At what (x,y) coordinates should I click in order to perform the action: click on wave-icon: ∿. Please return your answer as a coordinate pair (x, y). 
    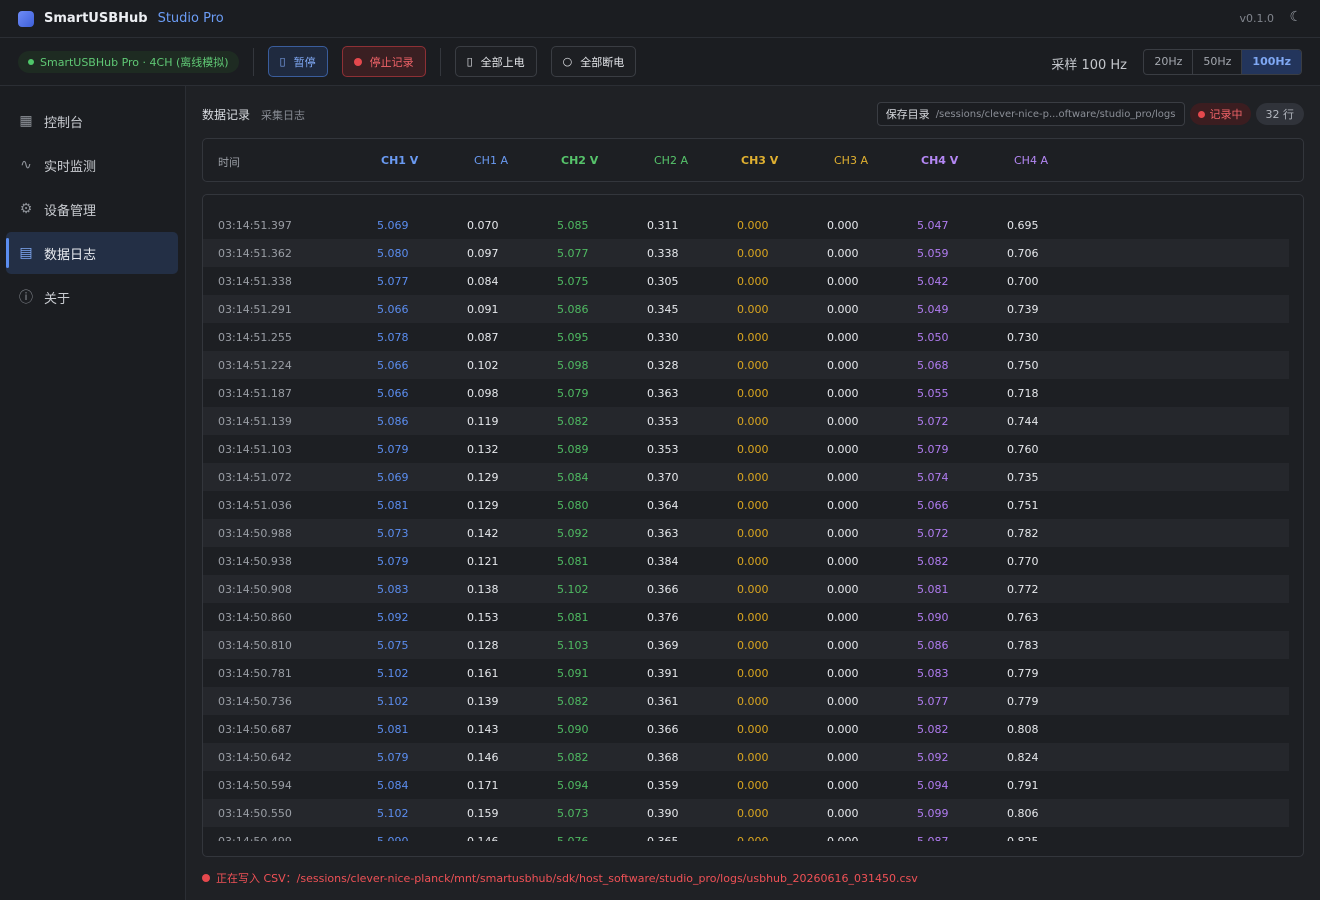
    Looking at the image, I should click on (26, 165).